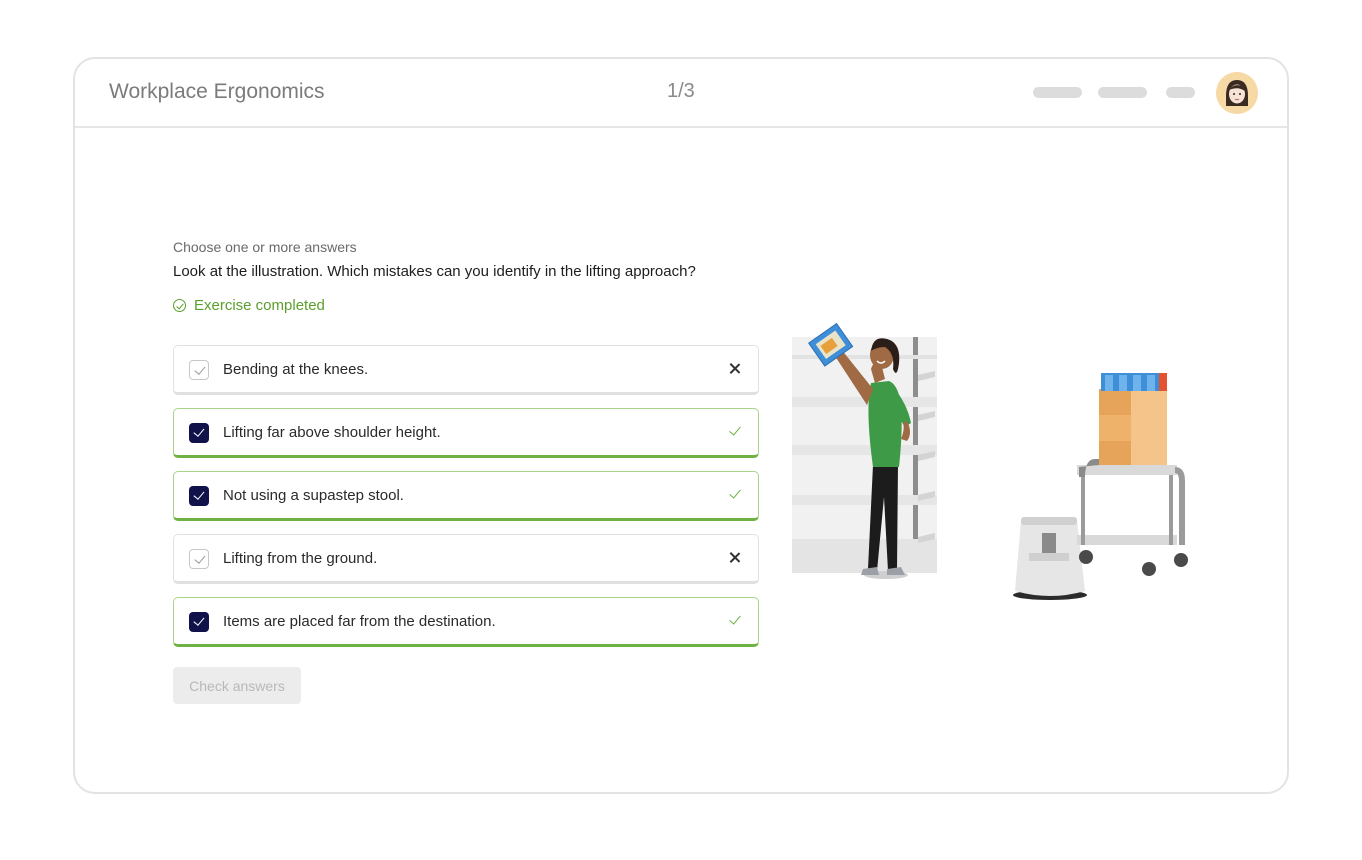 The image size is (1362, 860). What do you see at coordinates (179, 305) in the screenshot?
I see `check-circle-icon` at bounding box center [179, 305].